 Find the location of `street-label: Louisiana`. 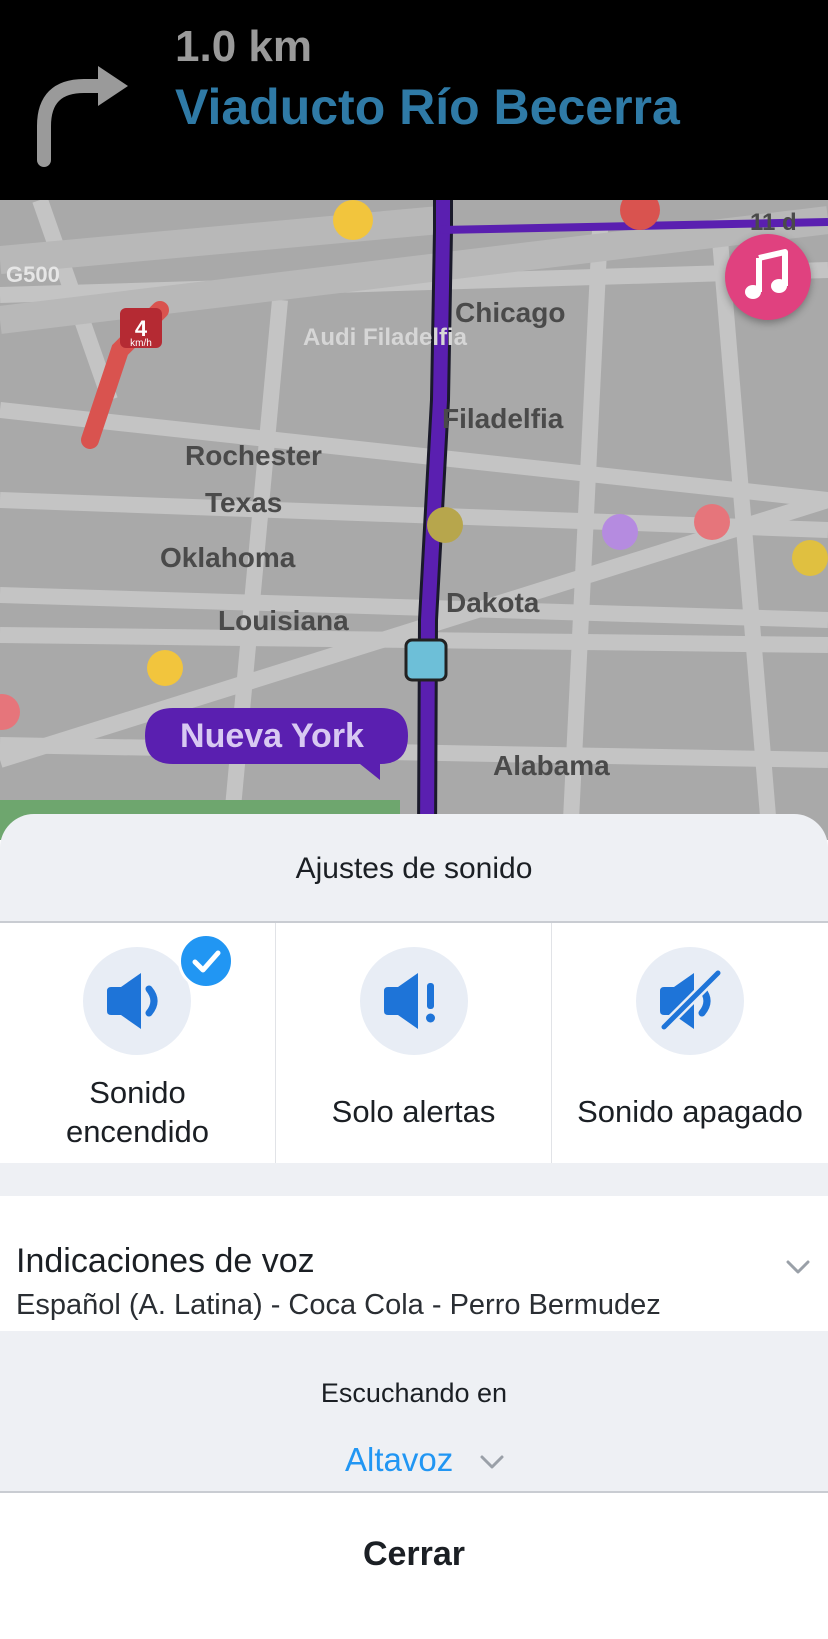

street-label: Louisiana is located at coordinates (283, 620).